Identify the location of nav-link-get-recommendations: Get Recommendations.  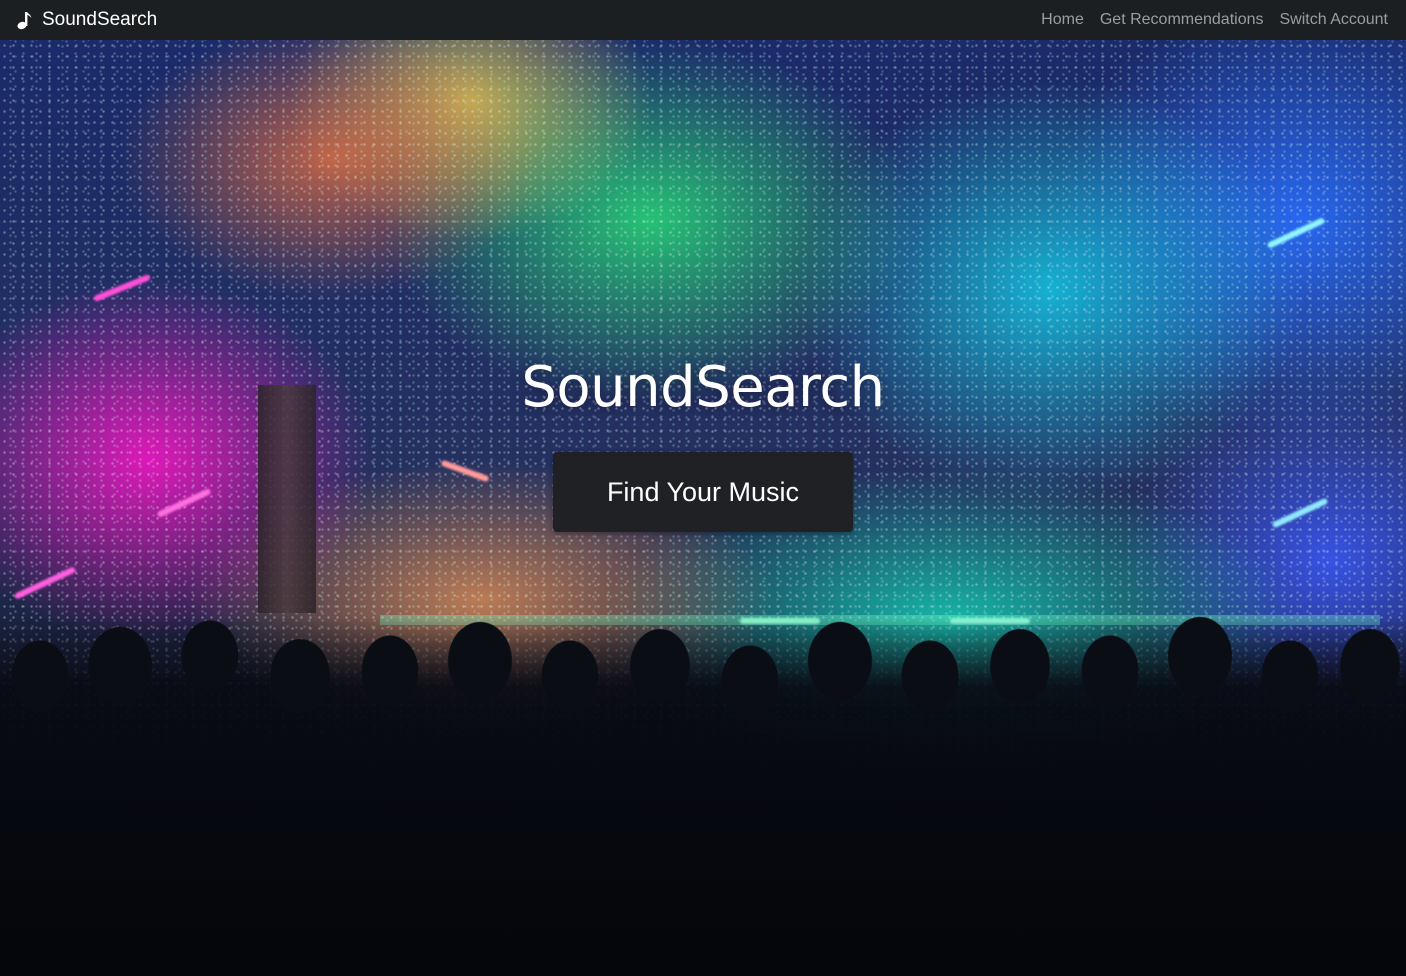
(1182, 20).